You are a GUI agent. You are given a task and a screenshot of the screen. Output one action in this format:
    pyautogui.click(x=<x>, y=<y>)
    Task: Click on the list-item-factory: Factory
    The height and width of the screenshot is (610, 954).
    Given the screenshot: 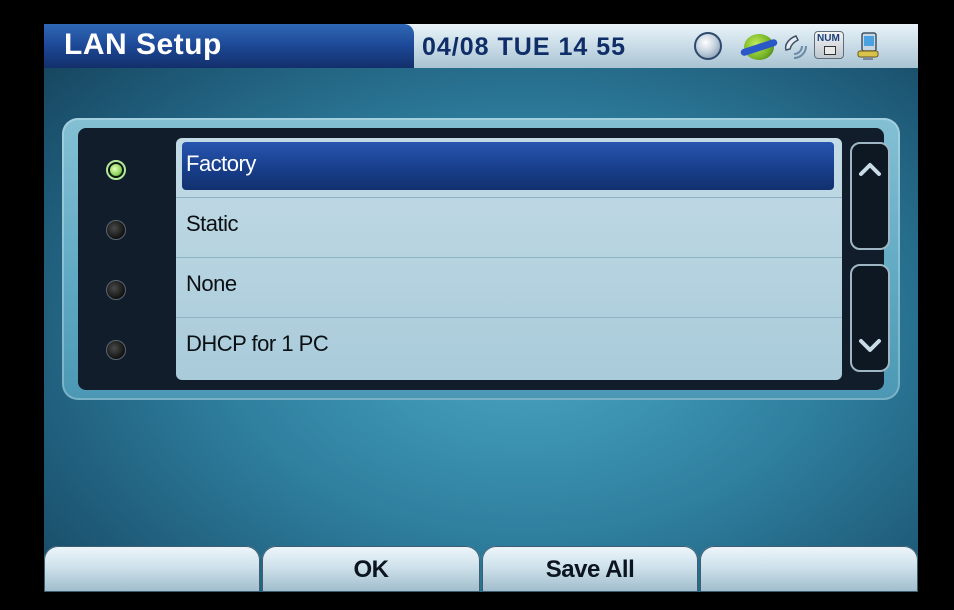 What is the action you would take?
    pyautogui.click(x=509, y=168)
    